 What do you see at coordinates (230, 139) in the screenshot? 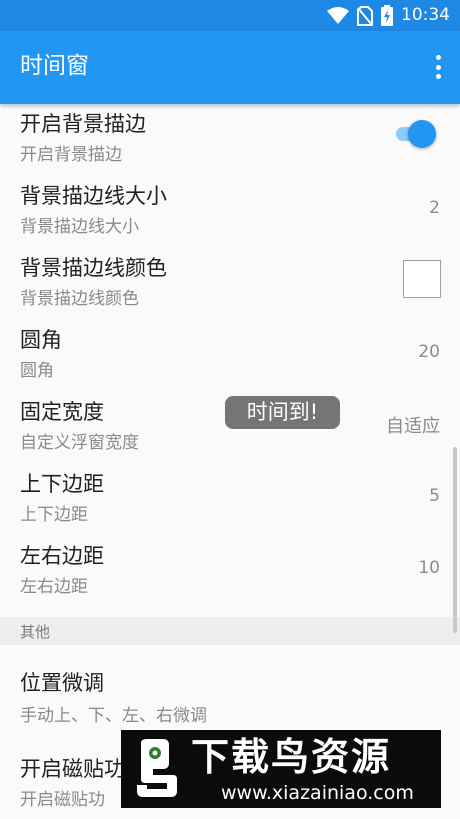
I see `pref-background-stroke-toggle: 开启背景描边 开启背景描边` at bounding box center [230, 139].